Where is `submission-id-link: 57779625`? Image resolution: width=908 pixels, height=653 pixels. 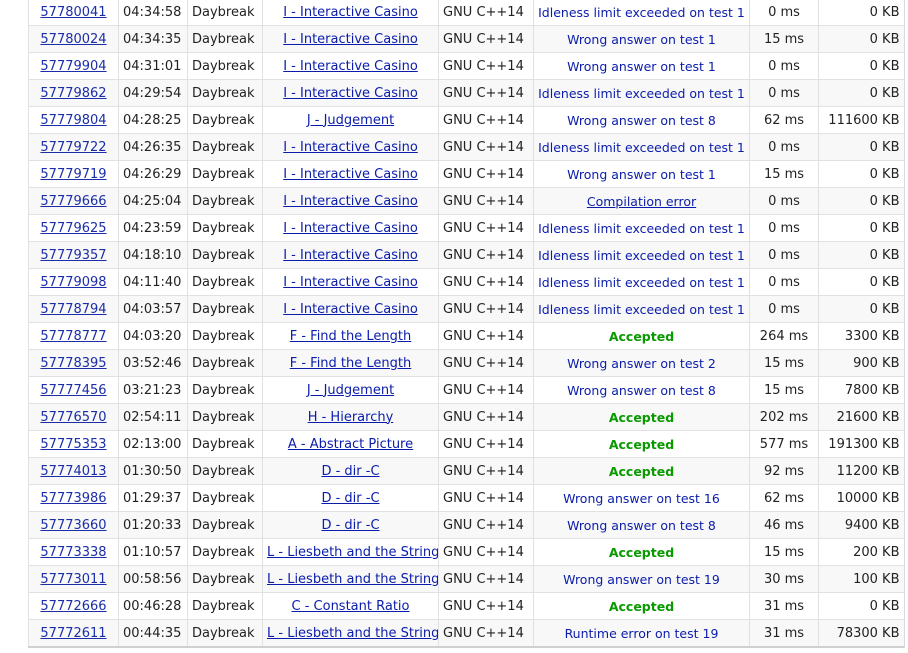
submission-id-link: 57779625 is located at coordinates (73, 228).